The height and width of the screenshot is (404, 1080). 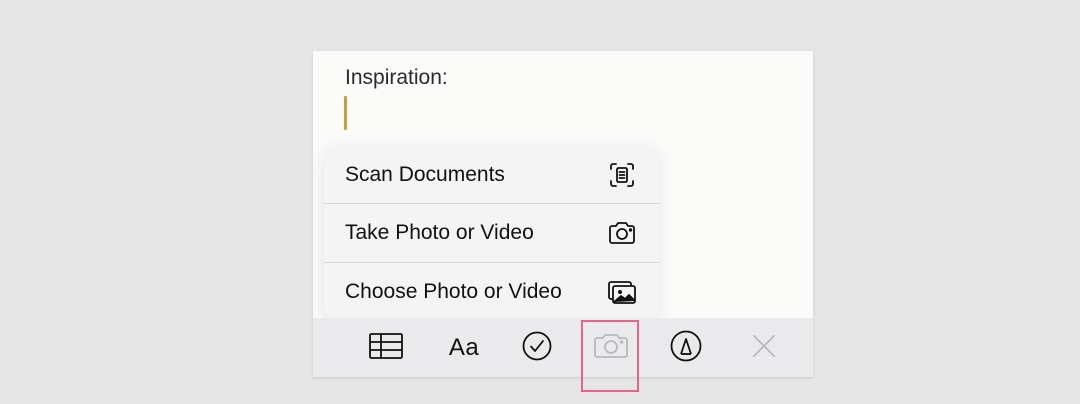 I want to click on markup-pen-icon, so click(x=686, y=348).